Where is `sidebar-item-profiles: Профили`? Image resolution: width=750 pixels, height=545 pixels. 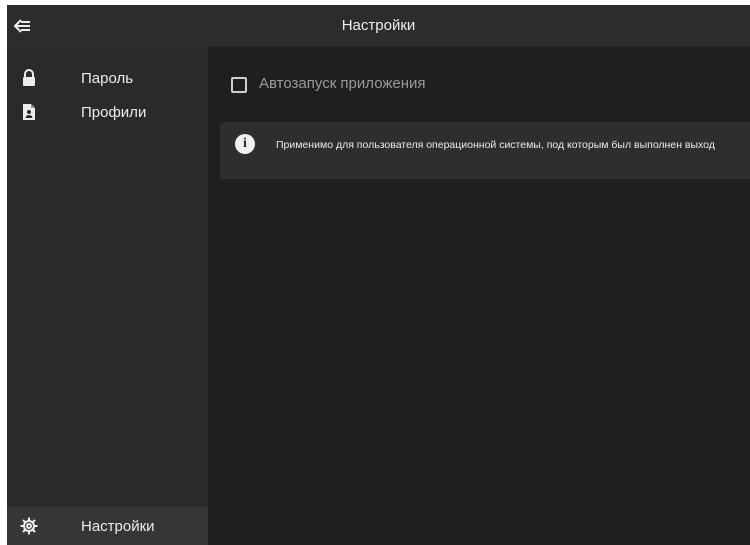 sidebar-item-profiles: Профили is located at coordinates (107, 113).